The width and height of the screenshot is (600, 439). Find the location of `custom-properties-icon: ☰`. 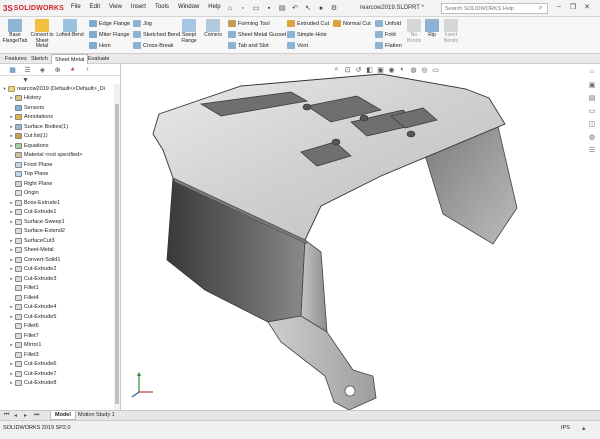

custom-properties-icon: ☰ is located at coordinates (592, 152).